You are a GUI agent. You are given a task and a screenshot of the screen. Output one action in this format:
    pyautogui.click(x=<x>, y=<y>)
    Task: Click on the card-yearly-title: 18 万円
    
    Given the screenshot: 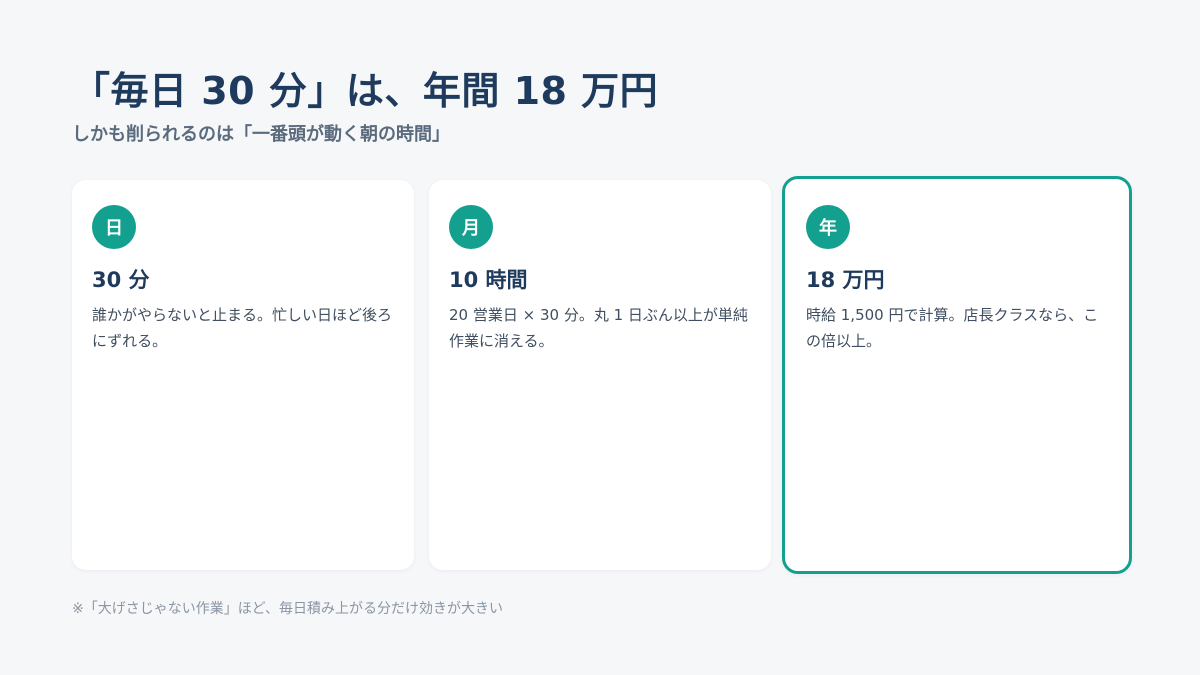 What is the action you would take?
    pyautogui.click(x=845, y=280)
    